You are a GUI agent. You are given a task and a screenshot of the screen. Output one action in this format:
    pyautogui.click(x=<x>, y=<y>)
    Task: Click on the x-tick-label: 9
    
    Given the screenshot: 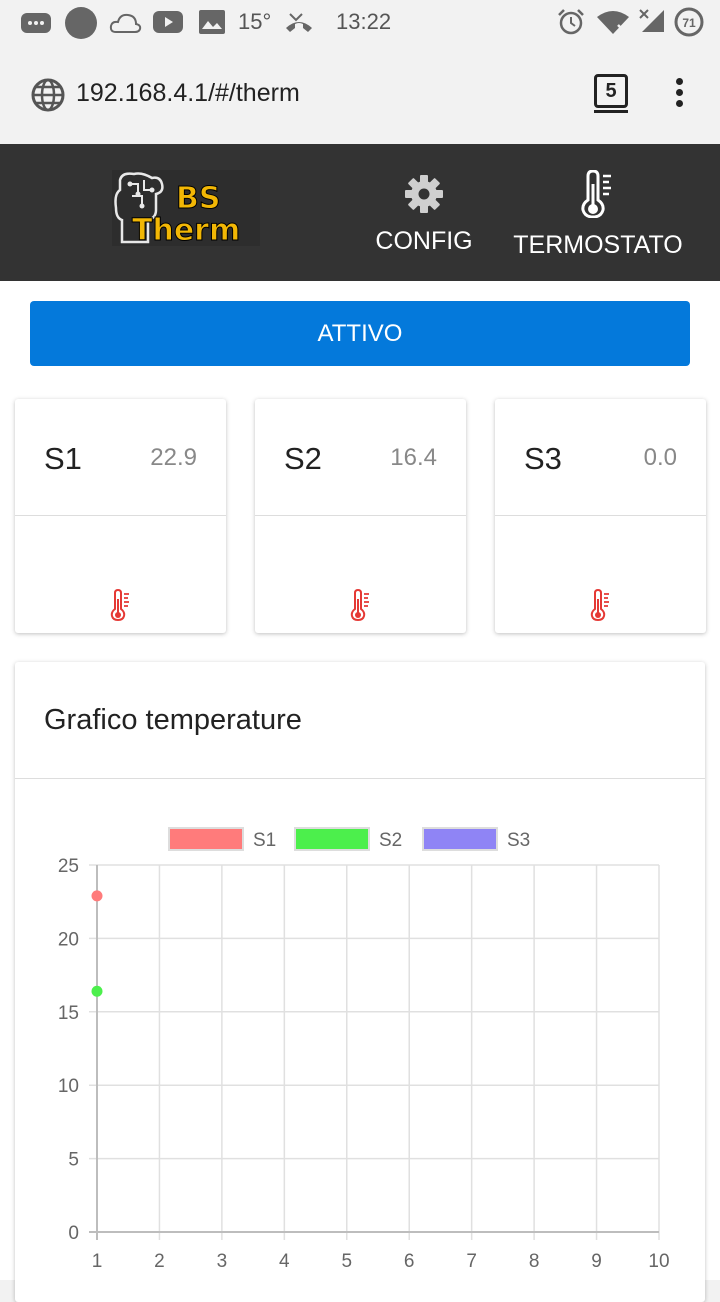 What is the action you would take?
    pyautogui.click(x=596, y=1261)
    